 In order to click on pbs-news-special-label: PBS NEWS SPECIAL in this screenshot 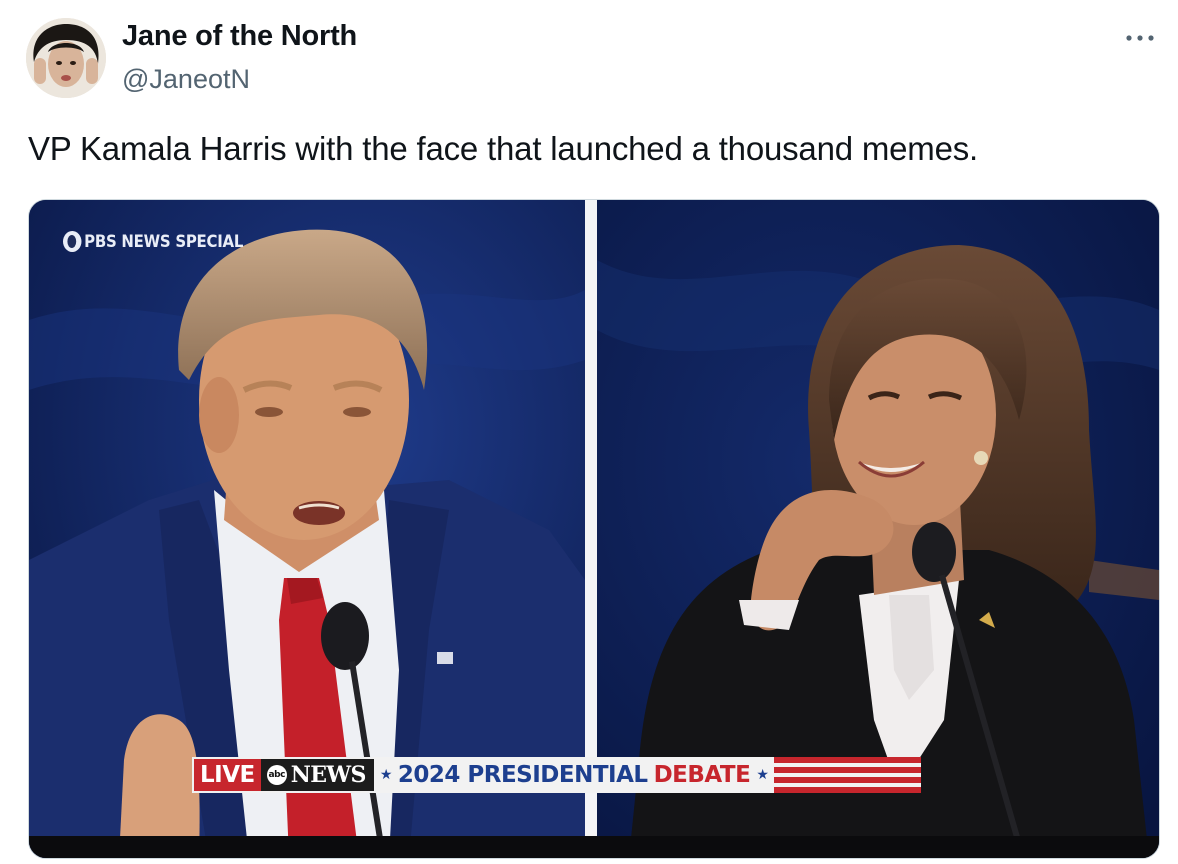, I will do `click(164, 241)`.